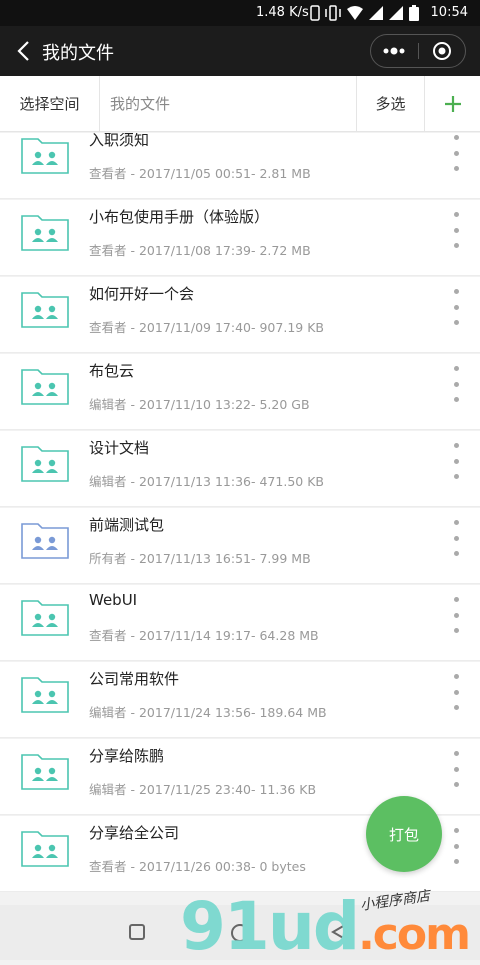  What do you see at coordinates (140, 104) in the screenshot?
I see `breadcrumb: 我的文件` at bounding box center [140, 104].